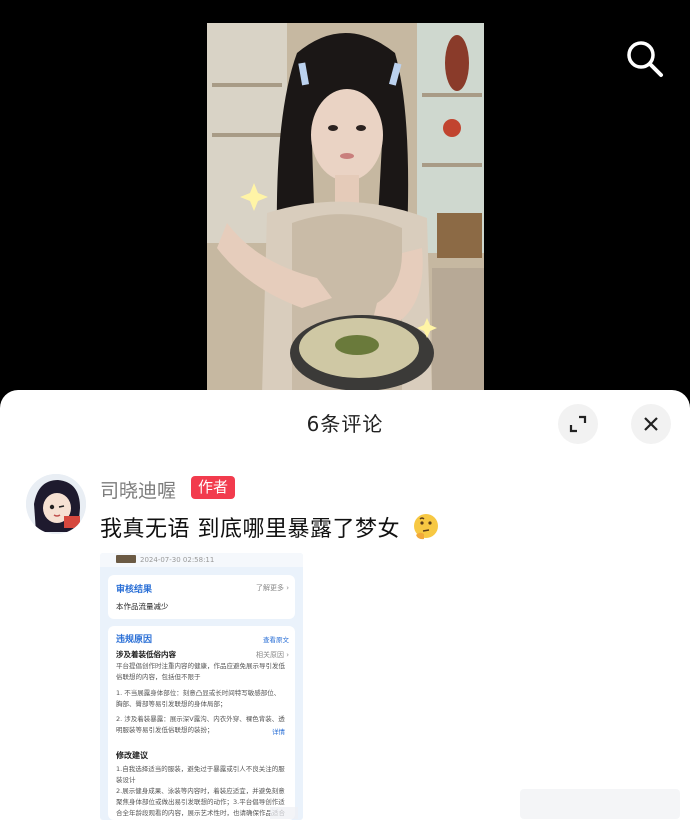 This screenshot has width=690, height=830. I want to click on avatar, so click(56, 504).